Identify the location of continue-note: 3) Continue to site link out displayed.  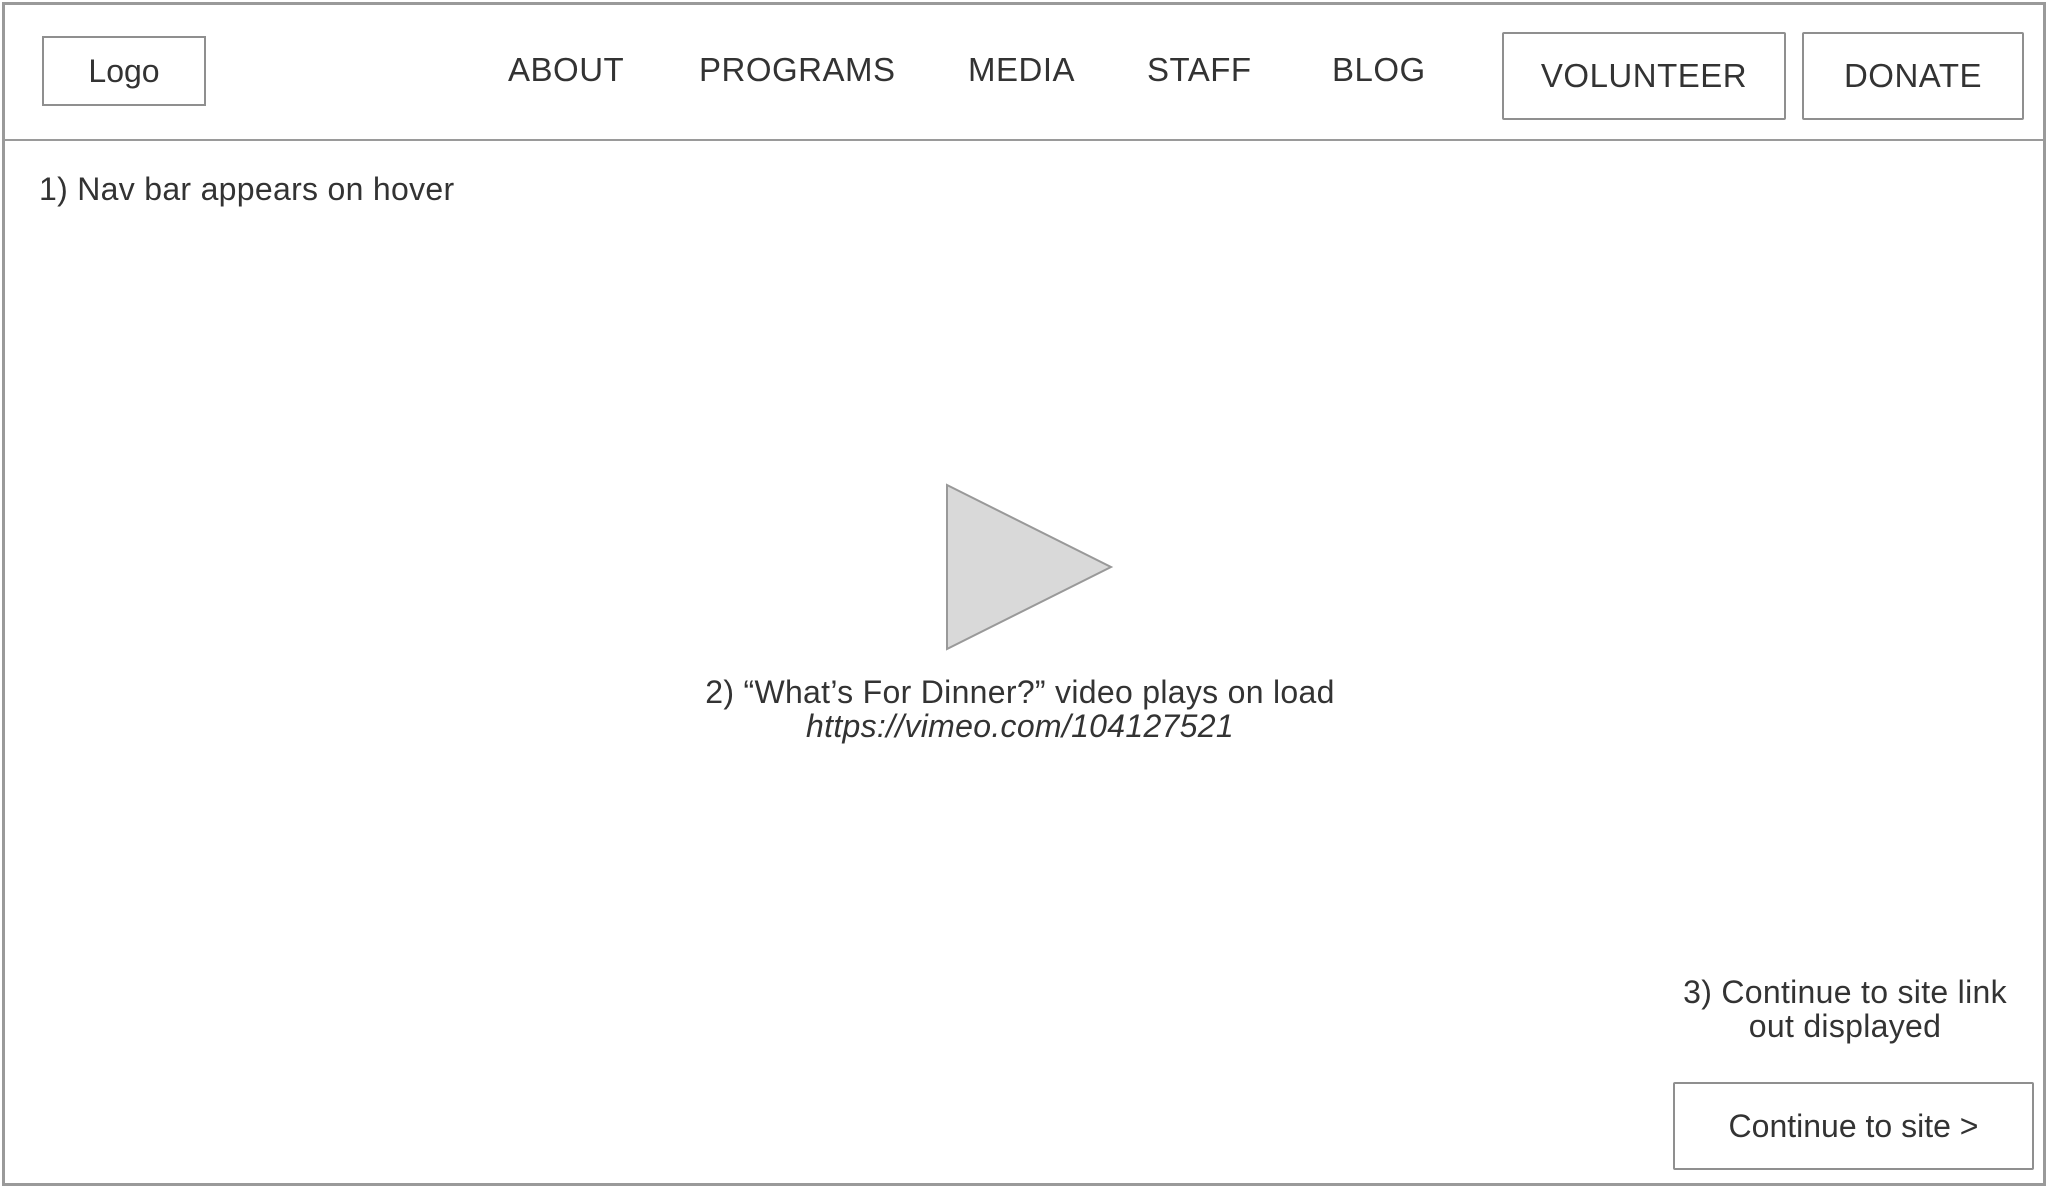
(1845, 1009).